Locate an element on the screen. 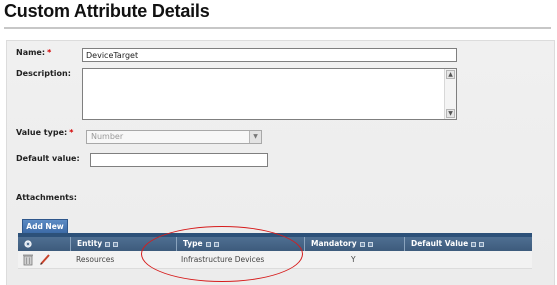  title-divider is located at coordinates (277, 28).